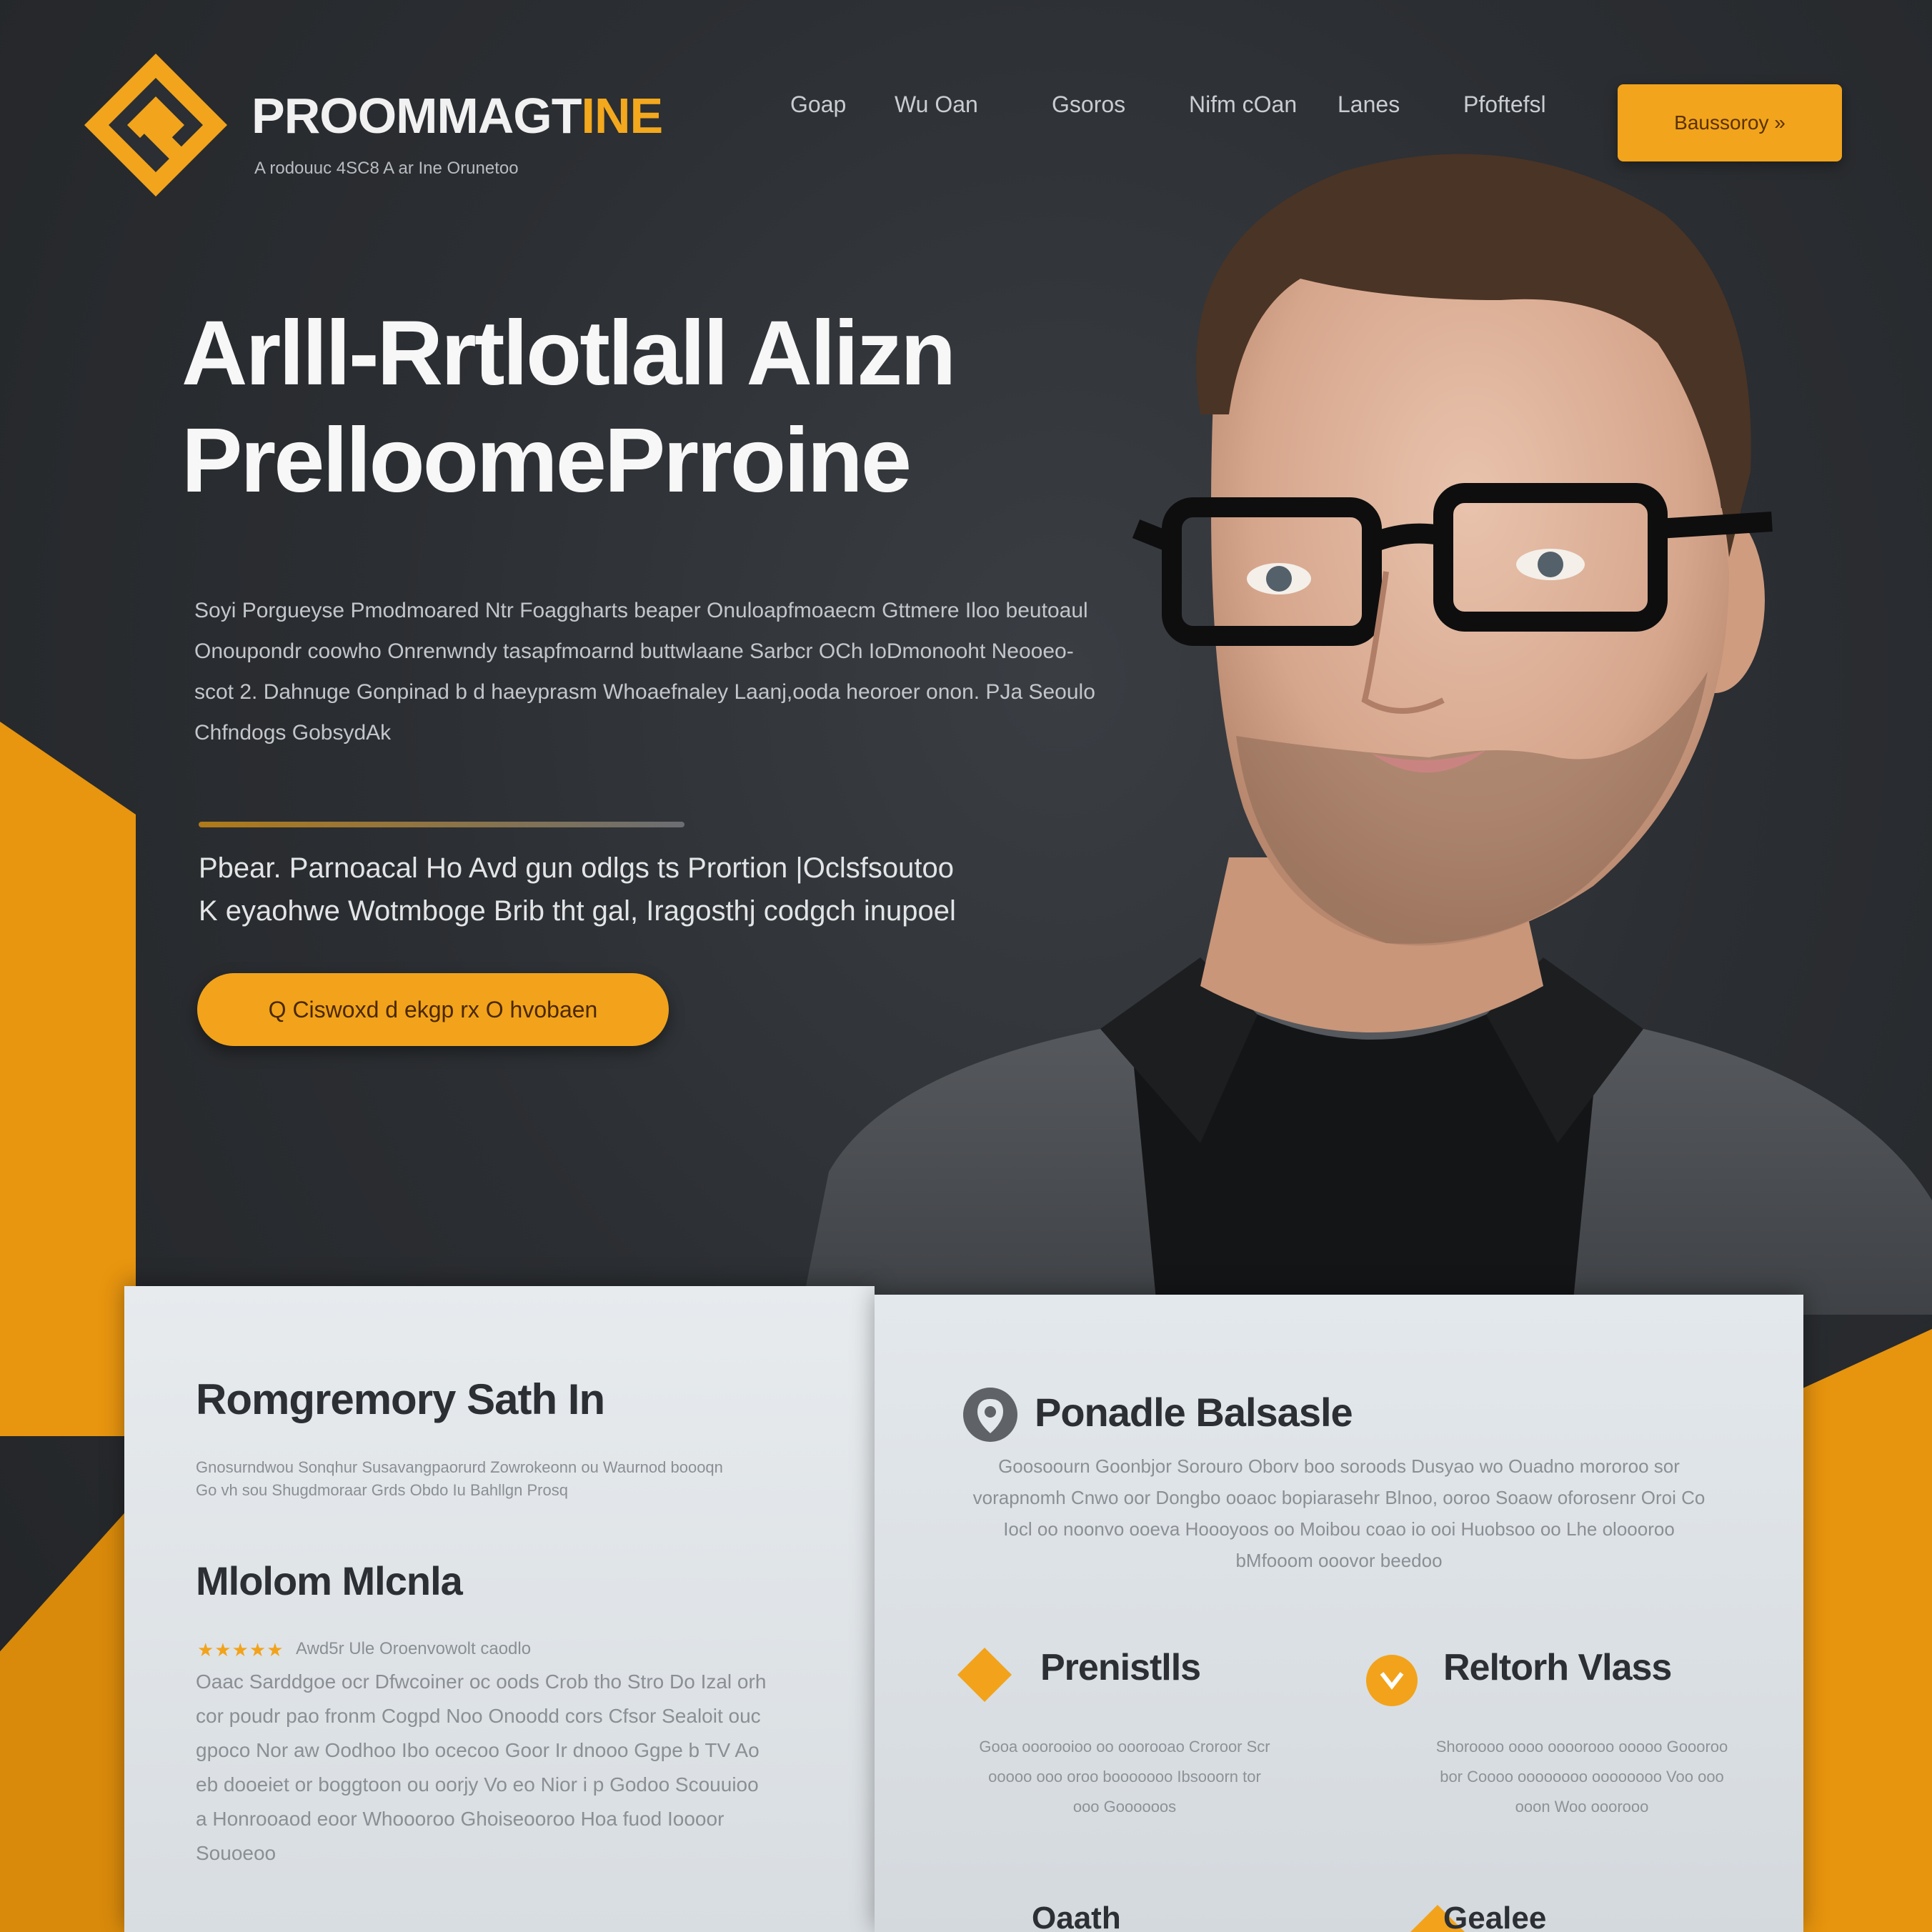  What do you see at coordinates (329, 1580) in the screenshot?
I see `card-left-heading2: Mlolom Mlcnla` at bounding box center [329, 1580].